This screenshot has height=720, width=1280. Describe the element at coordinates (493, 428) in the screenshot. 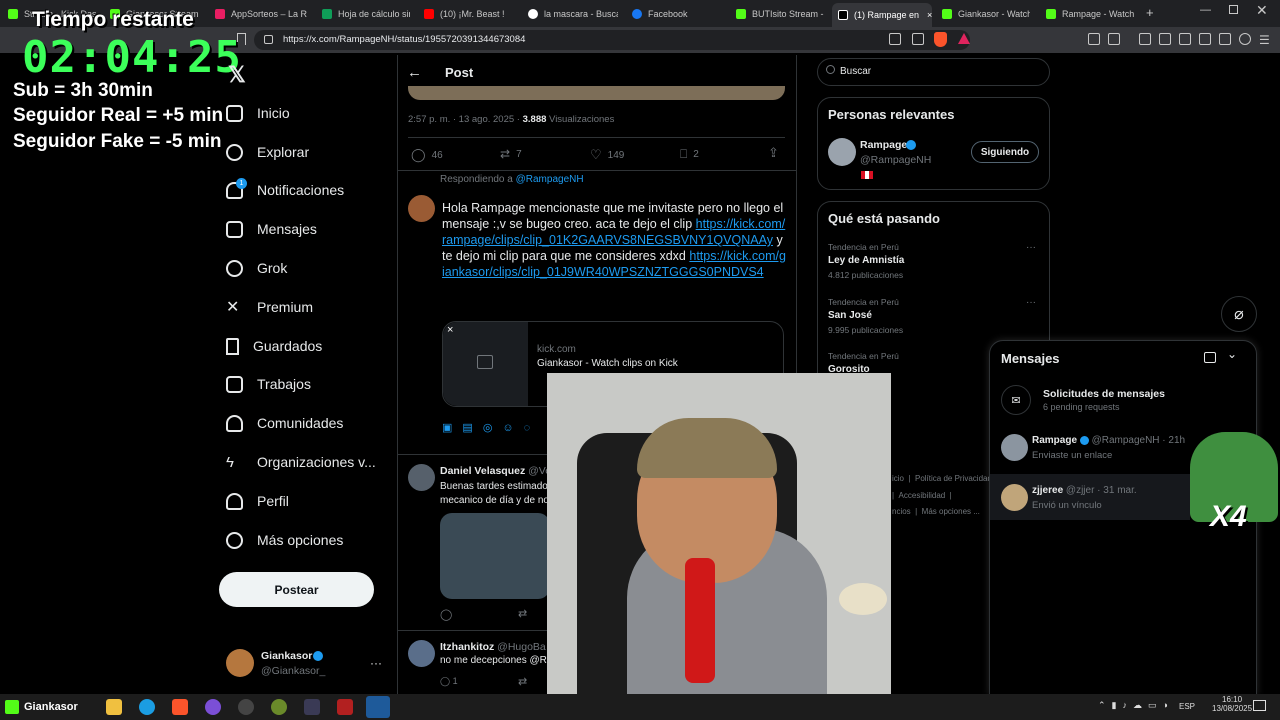

I see `grok-compose-icon: ◎` at that location.